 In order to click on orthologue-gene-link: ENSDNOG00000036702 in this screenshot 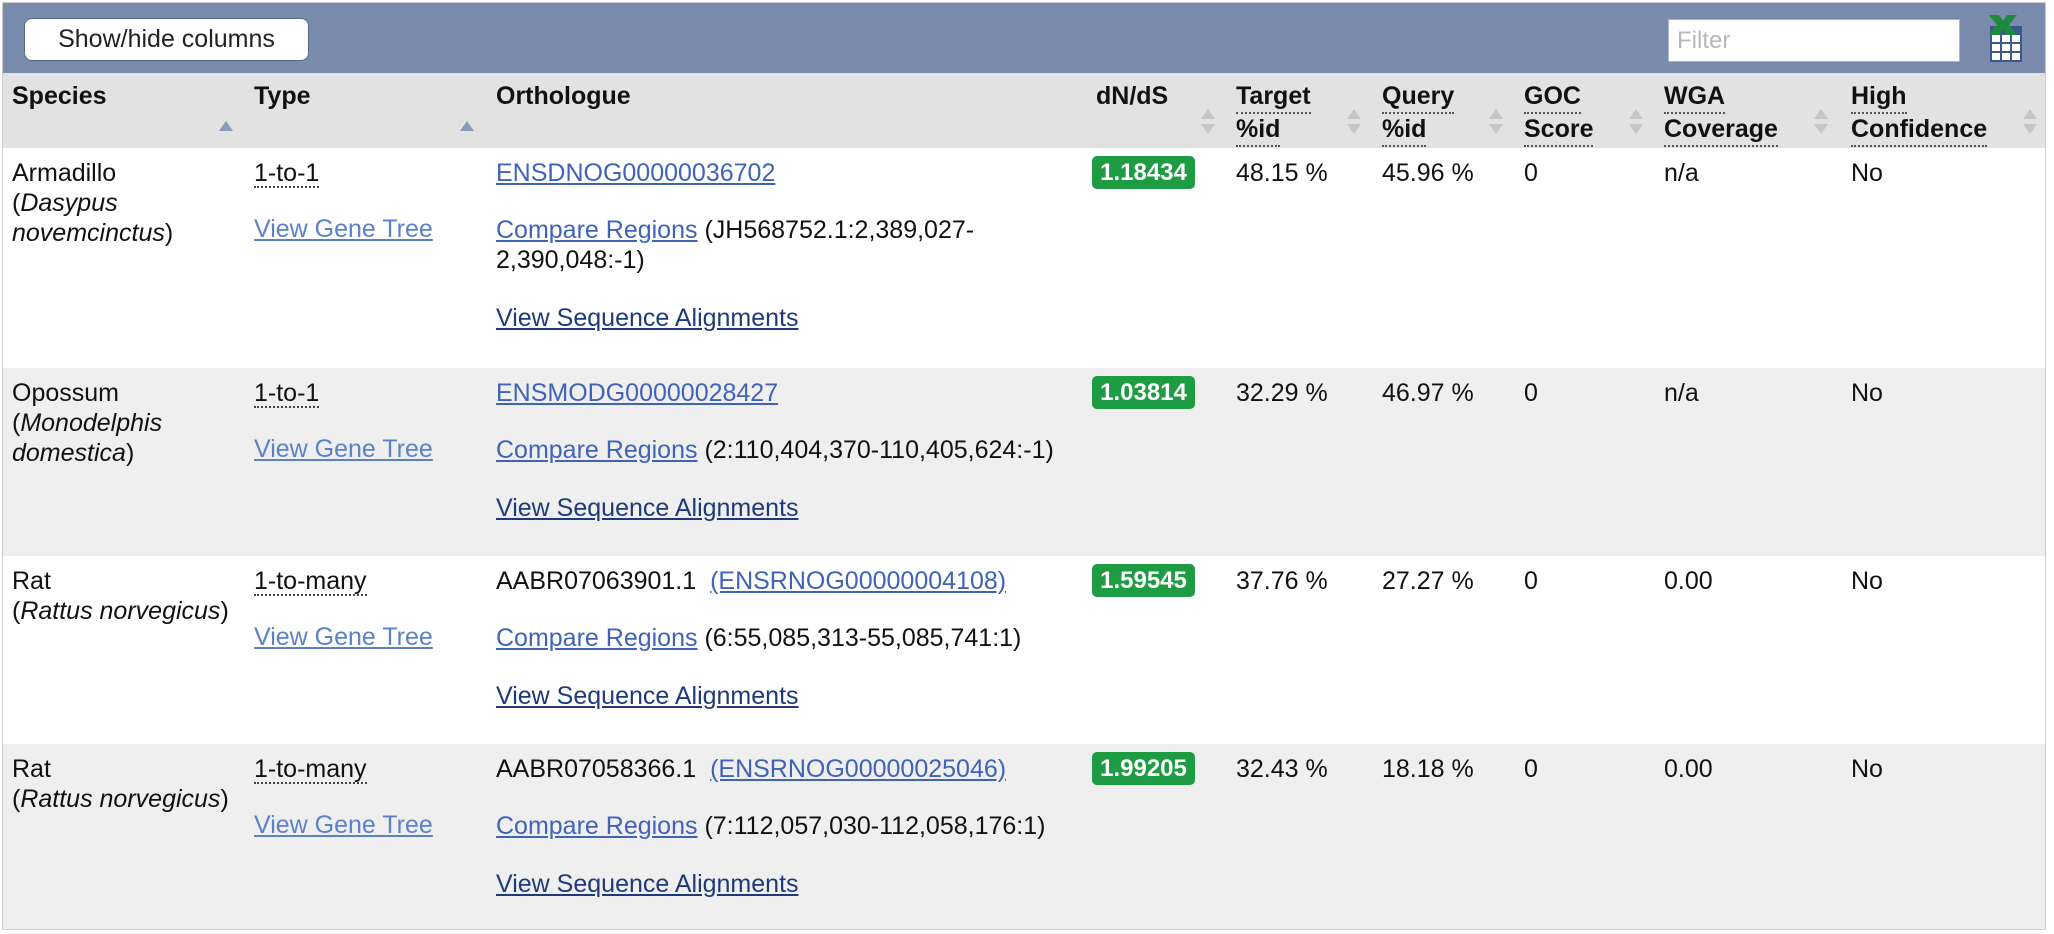, I will do `click(635, 173)`.